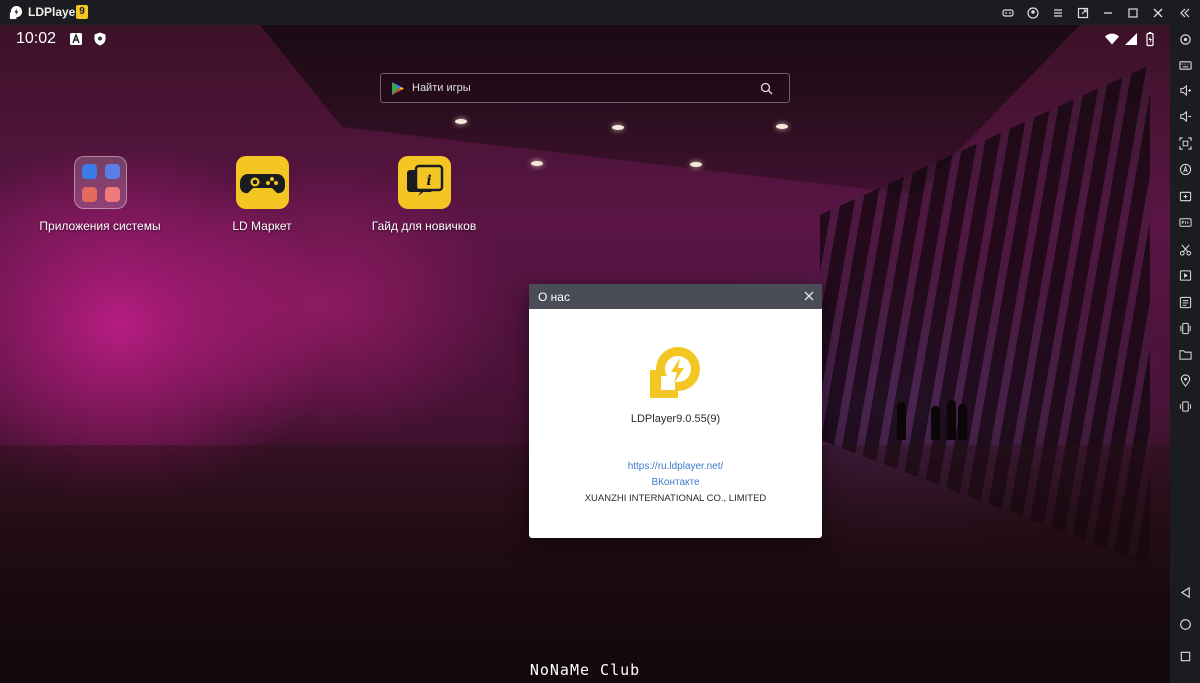 The height and width of the screenshot is (683, 1200). What do you see at coordinates (1185, 222) in the screenshot?
I see `fps-icon` at bounding box center [1185, 222].